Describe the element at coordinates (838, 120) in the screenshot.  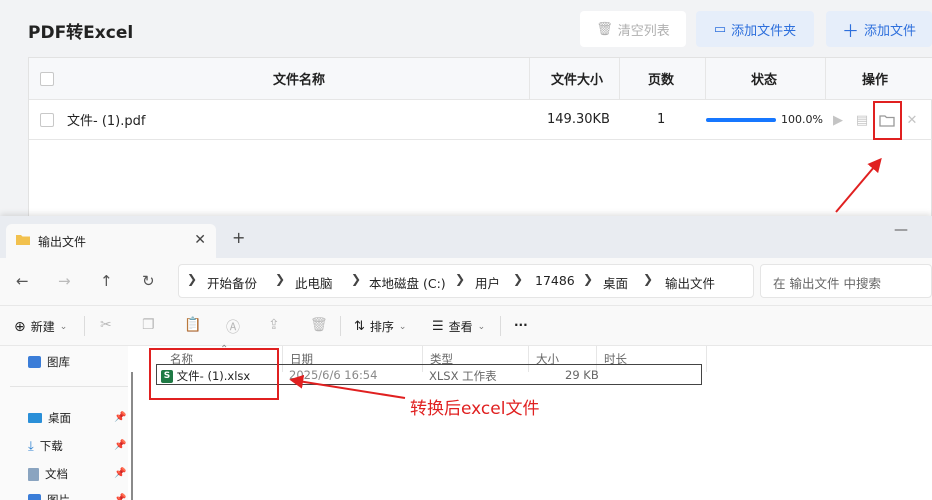
I see `play-icon: ▶` at that location.